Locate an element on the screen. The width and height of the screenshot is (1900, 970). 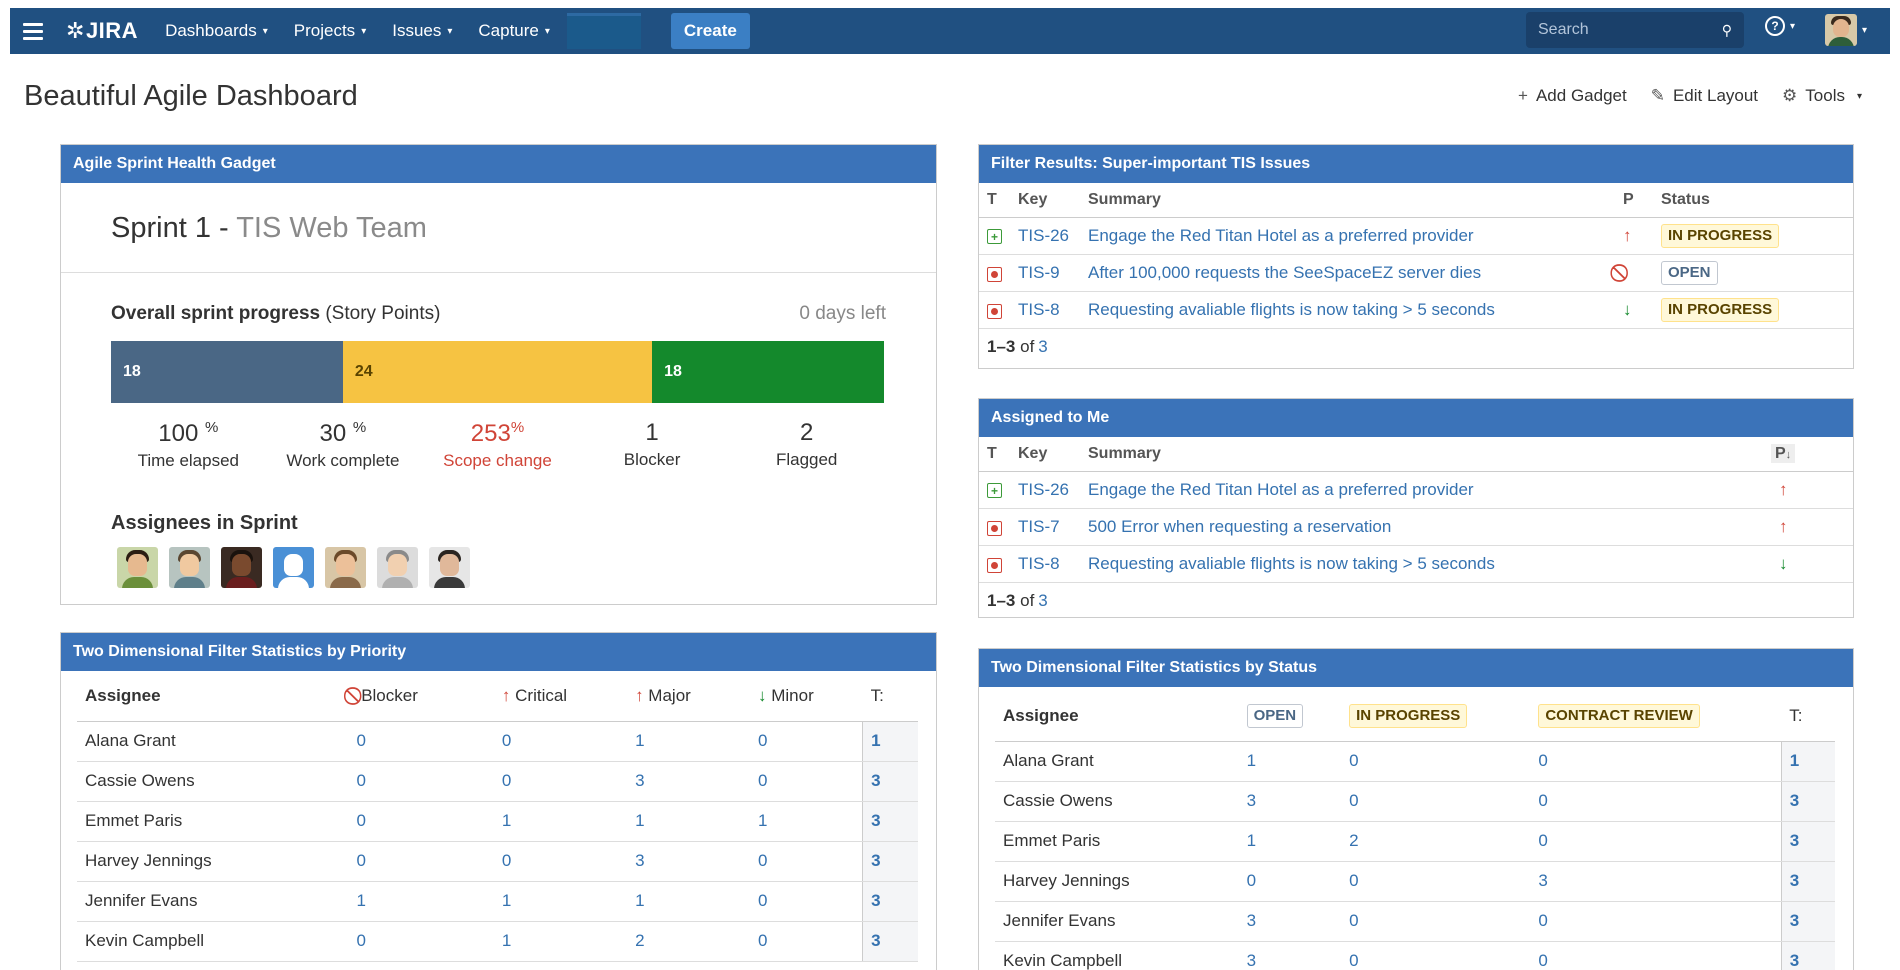
progress-segment-todo: 18 is located at coordinates (227, 372).